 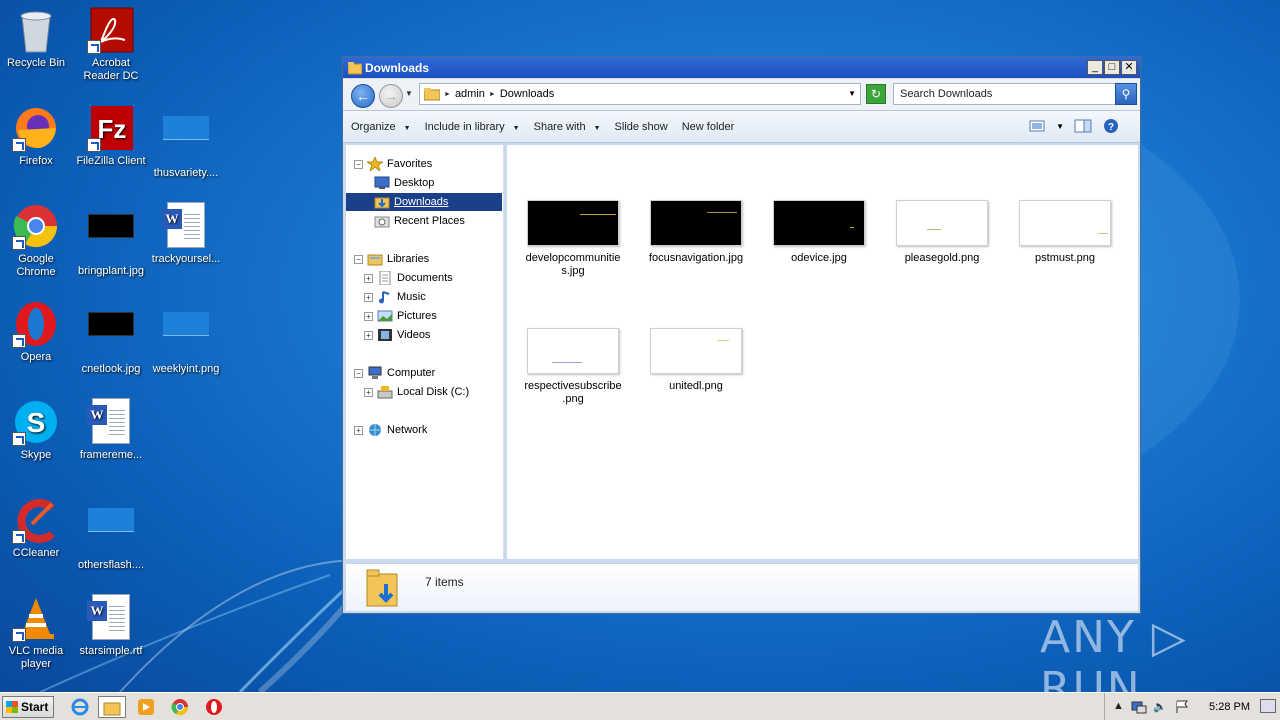 I want to click on breadcrumb-admin: admin, so click(x=470, y=94).